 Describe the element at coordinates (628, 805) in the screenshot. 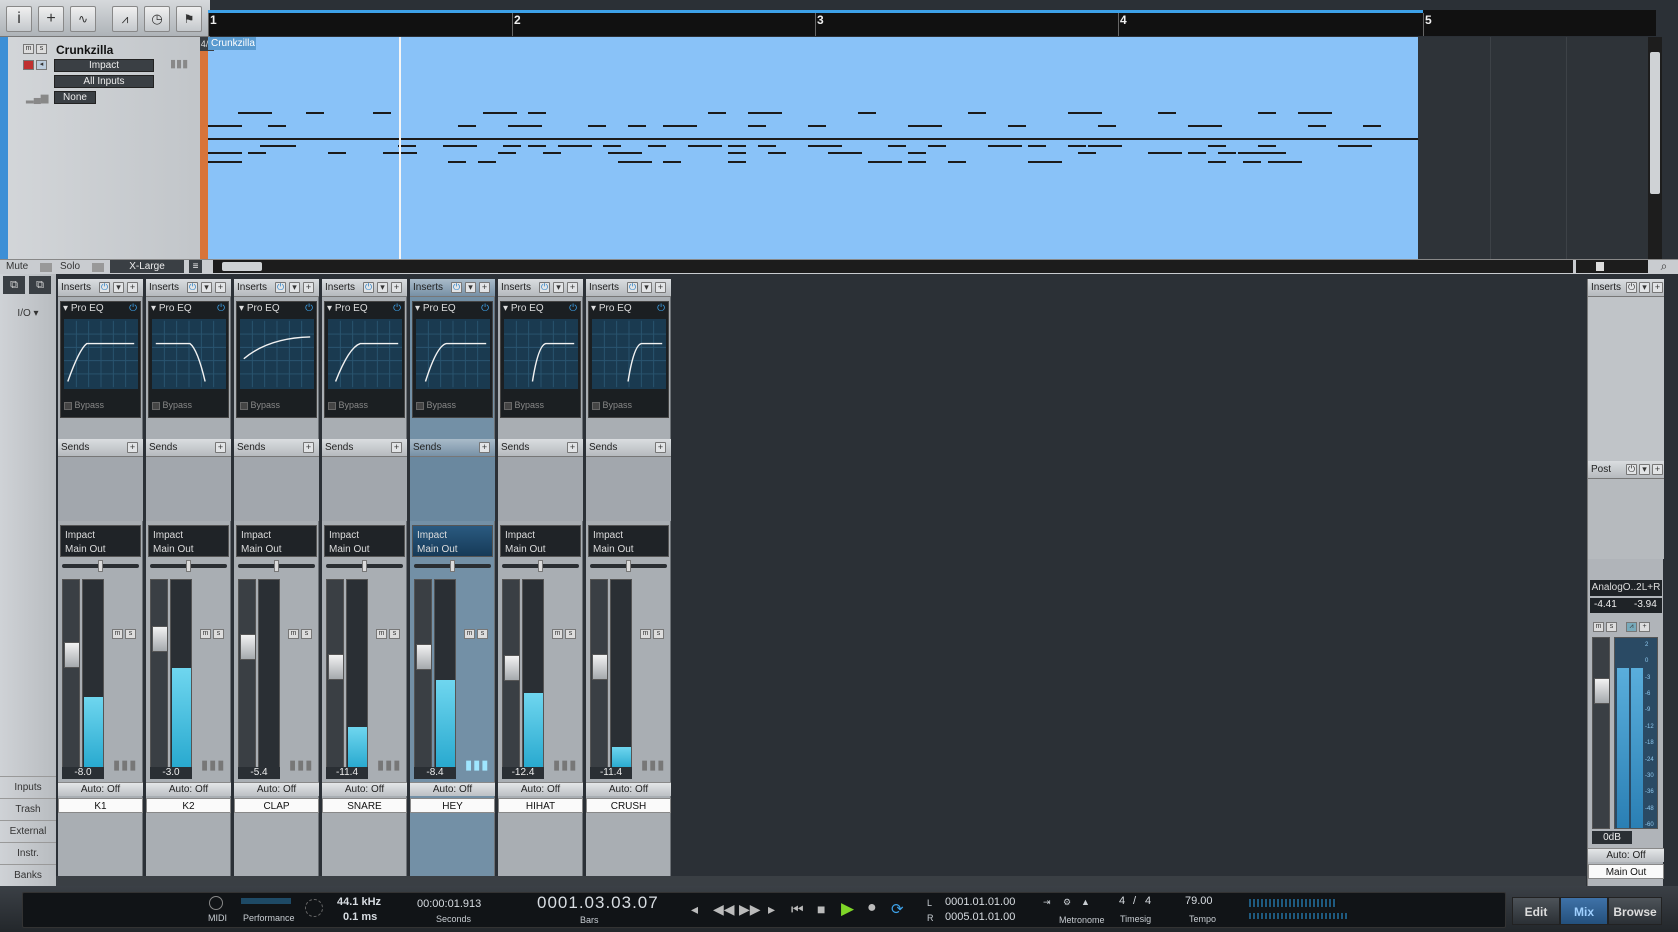

I see `channel-name: CRUSH` at that location.